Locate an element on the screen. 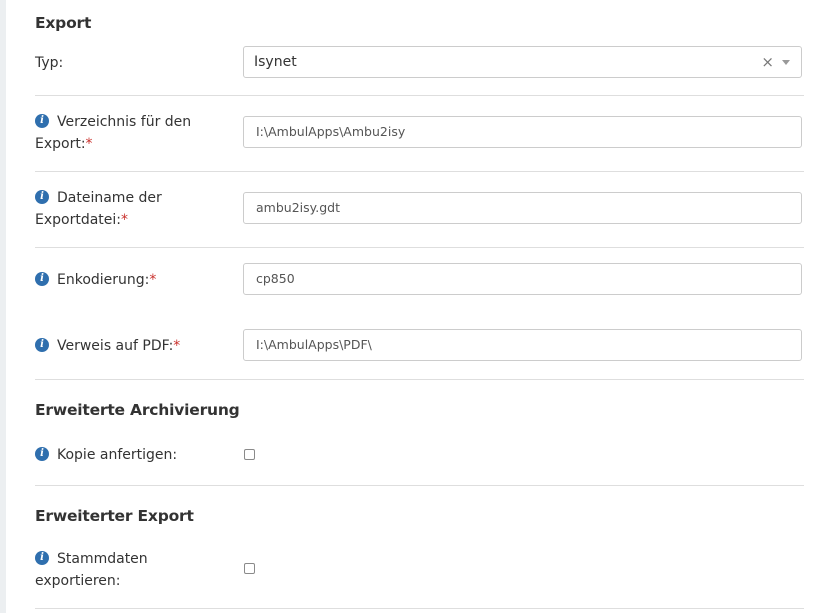  clear-icon: × is located at coordinates (767, 62).